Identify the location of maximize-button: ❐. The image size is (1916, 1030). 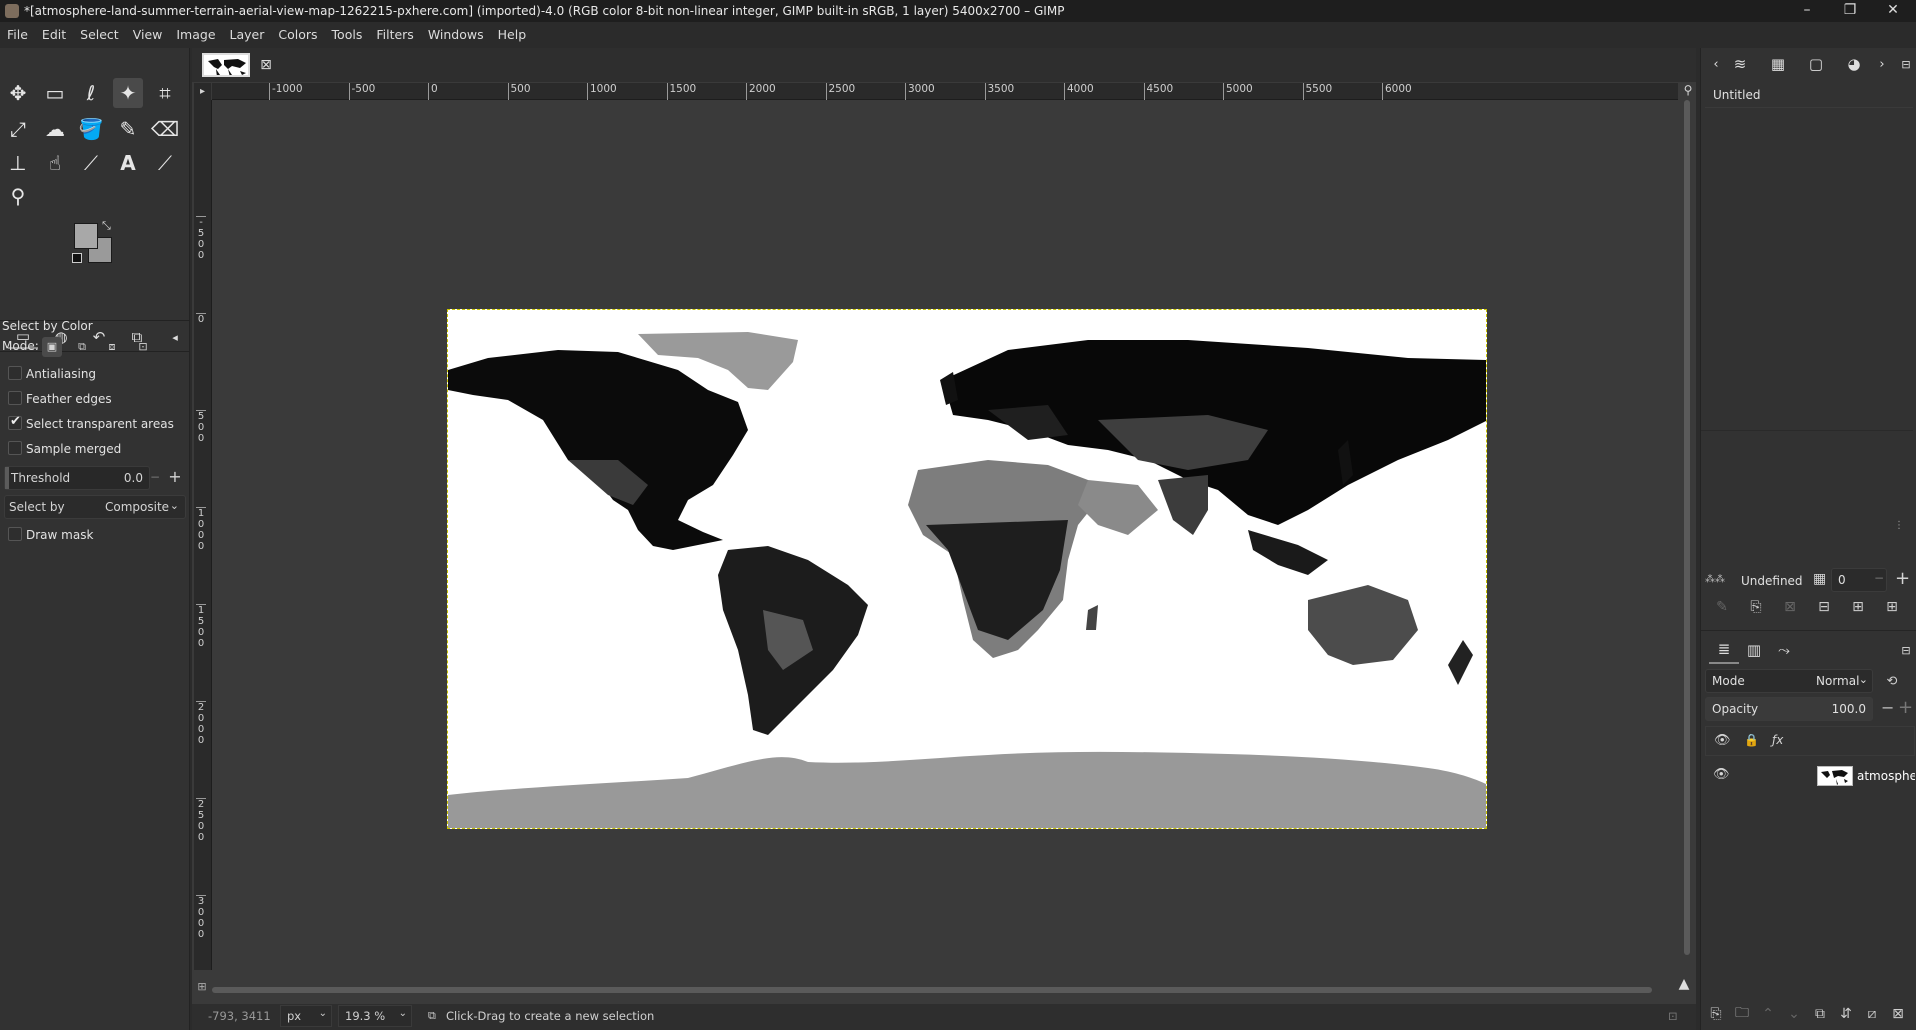
(1850, 11).